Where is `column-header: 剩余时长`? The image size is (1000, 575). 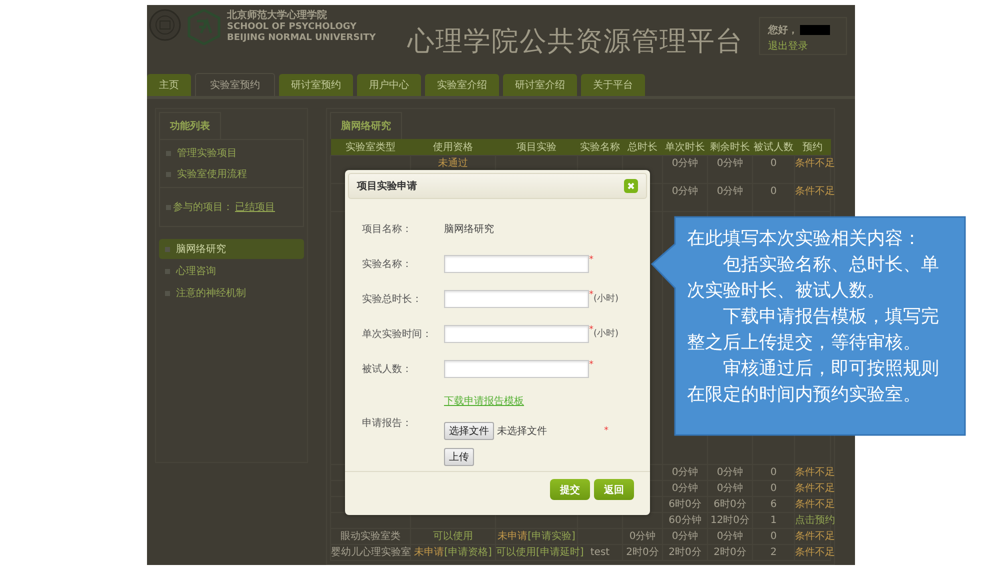 column-header: 剩余时长 is located at coordinates (730, 147).